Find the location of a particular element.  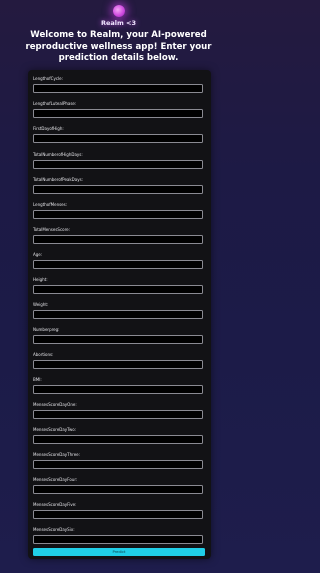

field-first-day-of-high: FirstDayofHigh: is located at coordinates (119, 134).